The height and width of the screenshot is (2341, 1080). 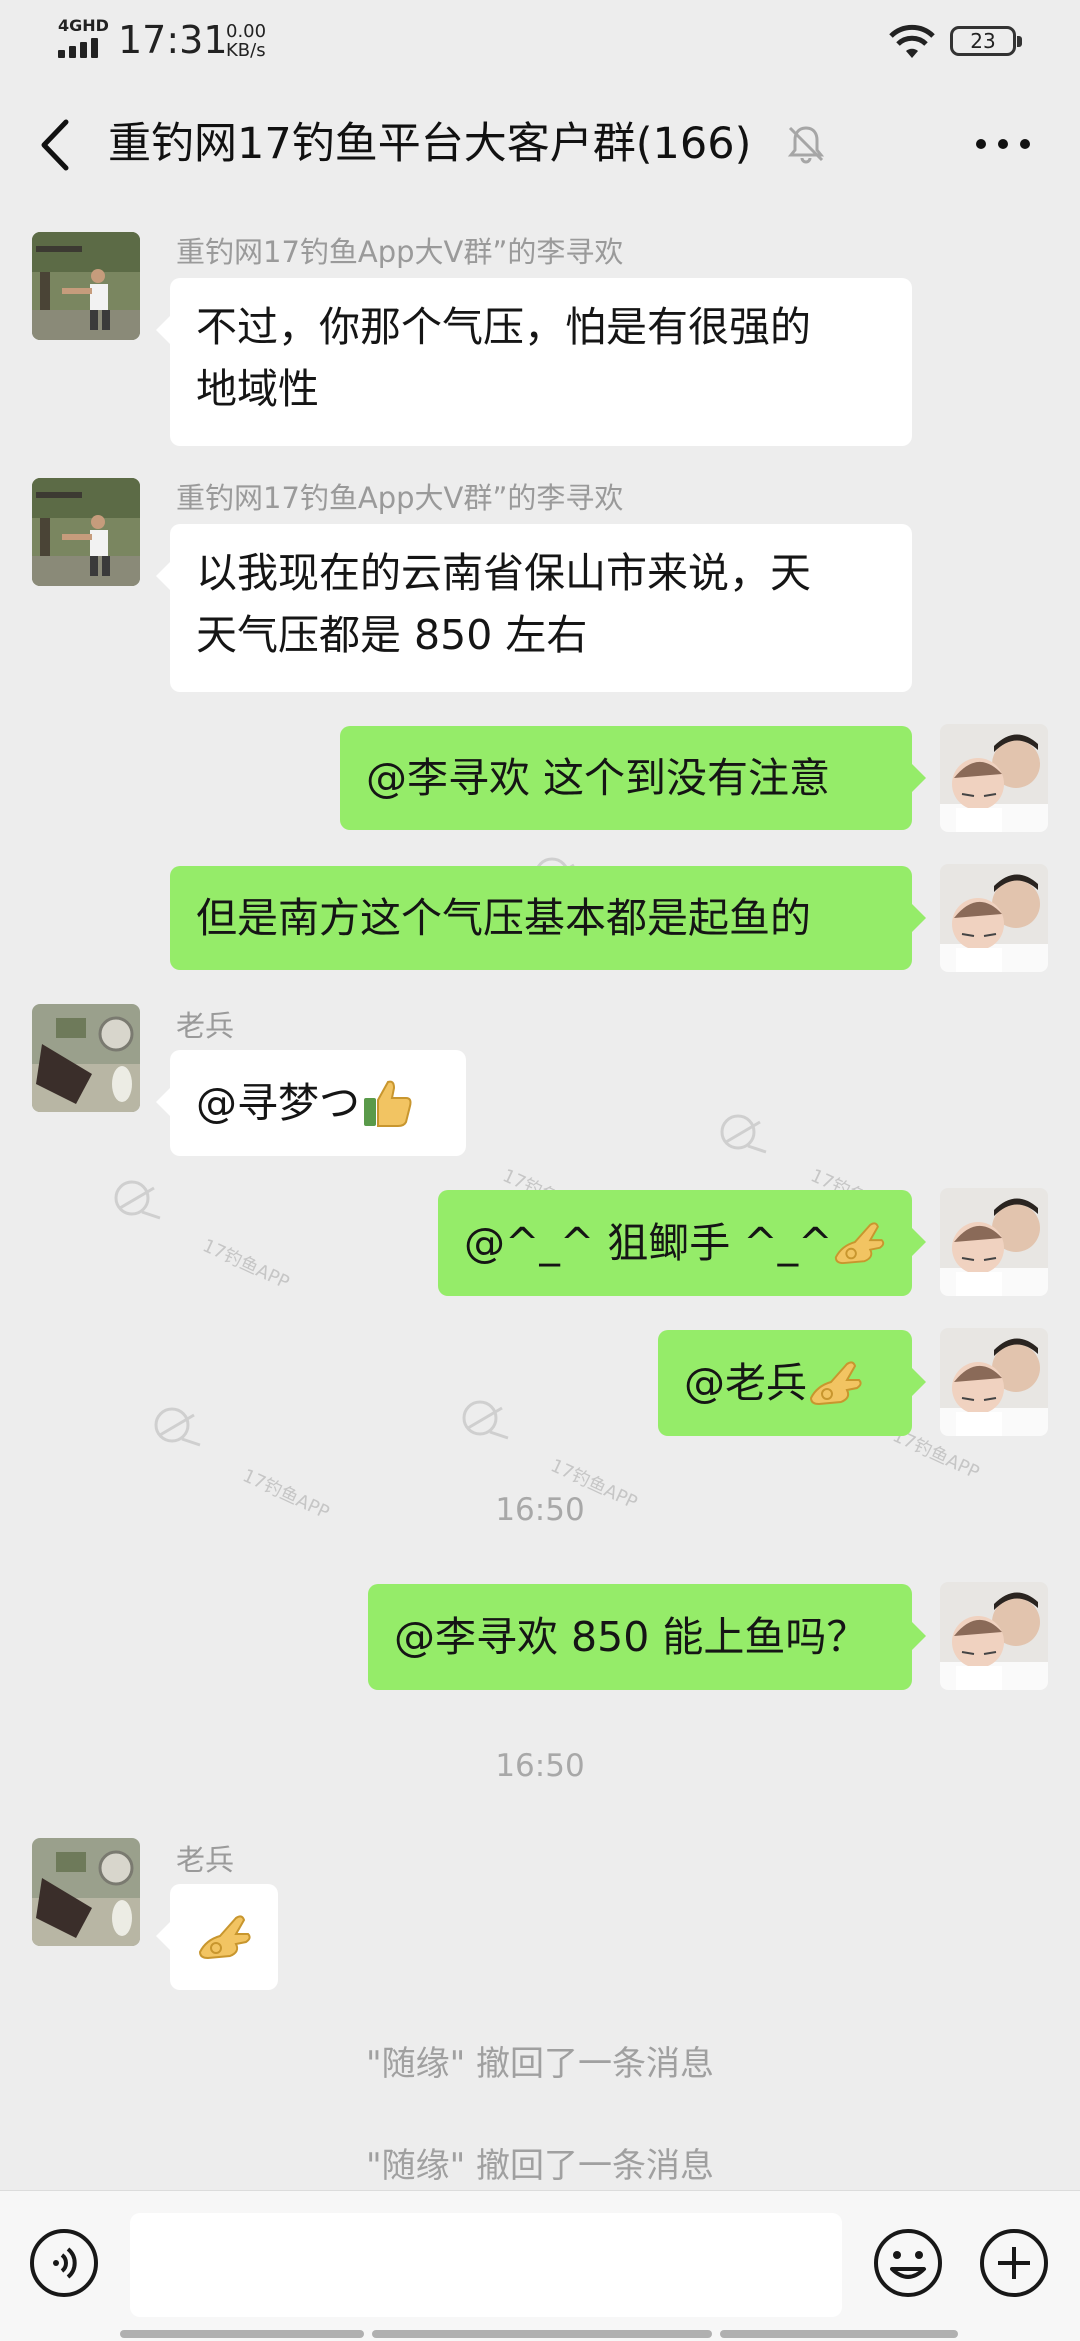 I want to click on thumbs-up-emoji, so click(x=388, y=1103).